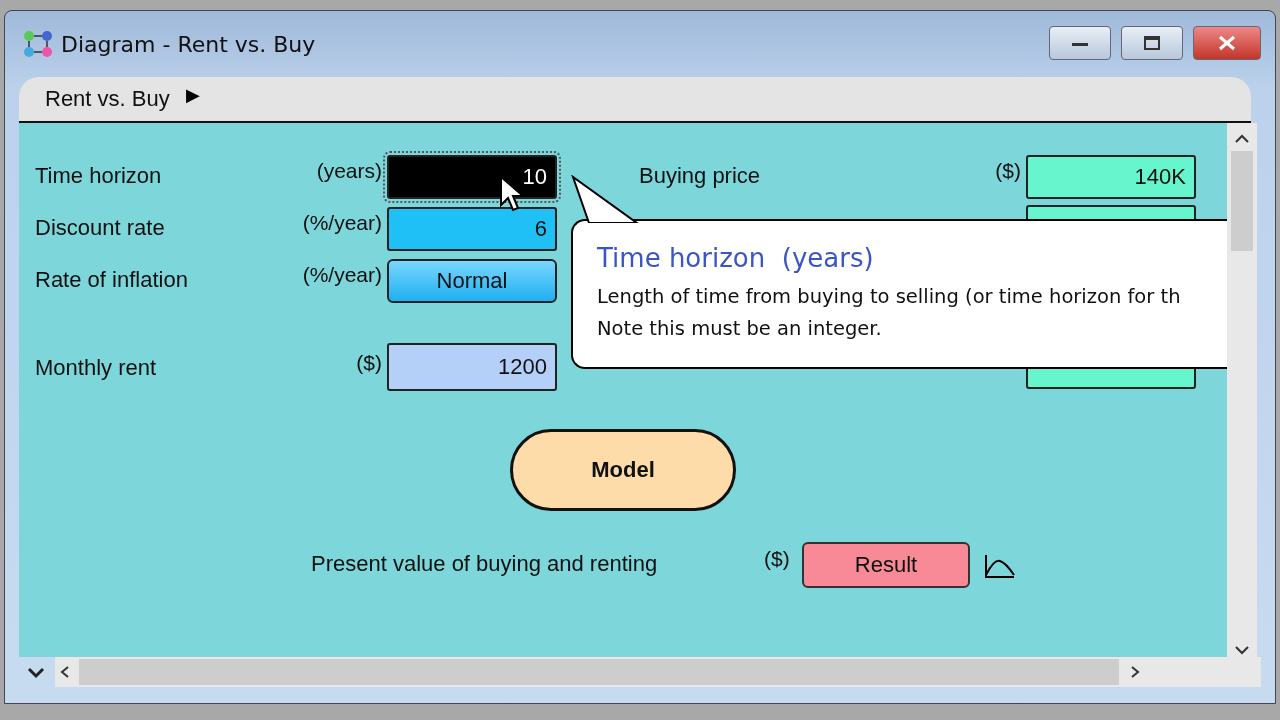  I want to click on result-button: Result, so click(886, 565).